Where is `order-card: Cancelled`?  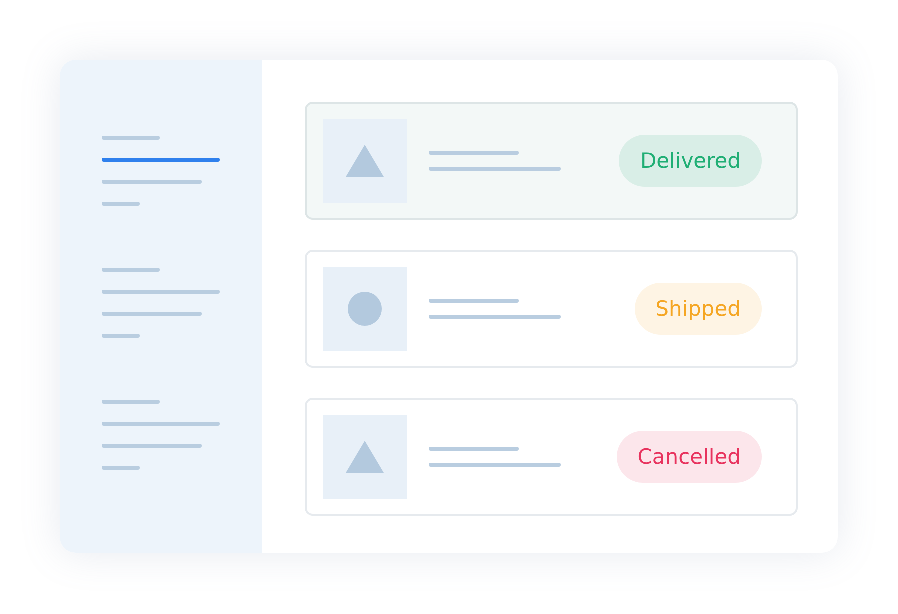
order-card: Cancelled is located at coordinates (551, 457).